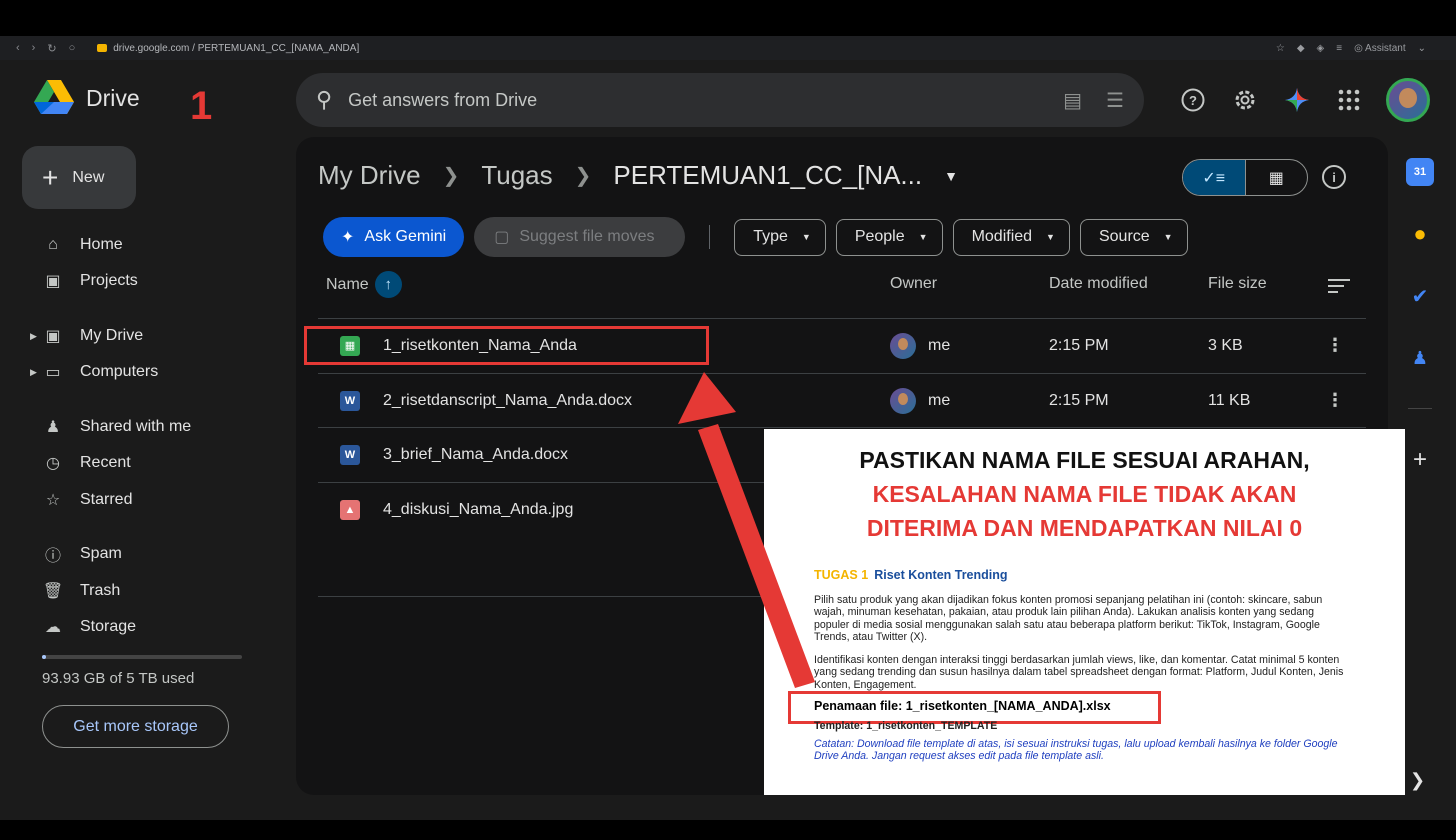 The image size is (1456, 840). What do you see at coordinates (72, 48) in the screenshot?
I see `mic-icon: ○` at bounding box center [72, 48].